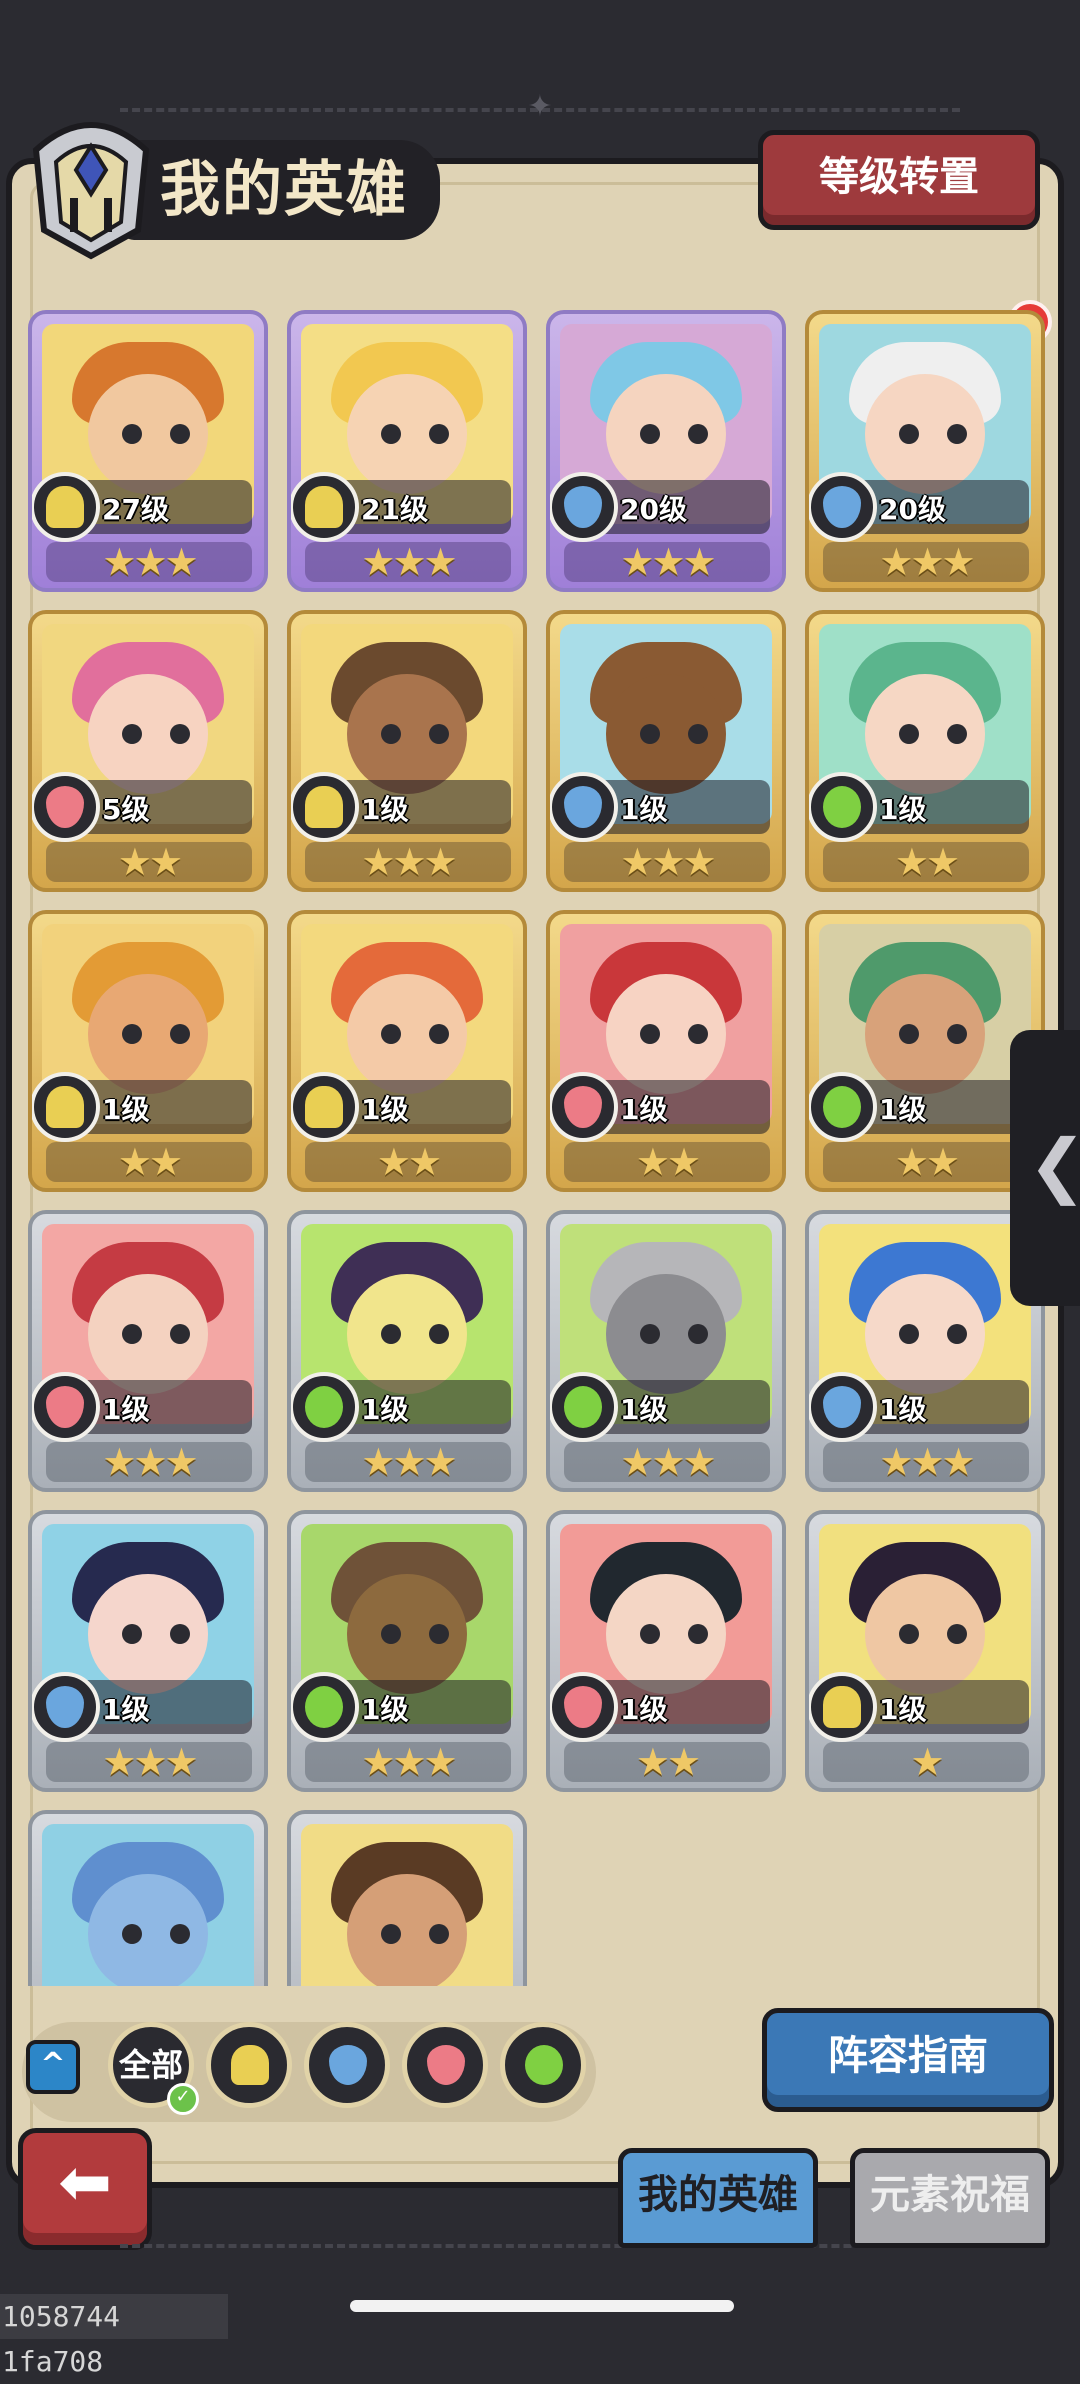 This screenshot has height=2384, width=1080. Describe the element at coordinates (925, 1651) in the screenshot. I see `hero-card: 1级 ★` at that location.